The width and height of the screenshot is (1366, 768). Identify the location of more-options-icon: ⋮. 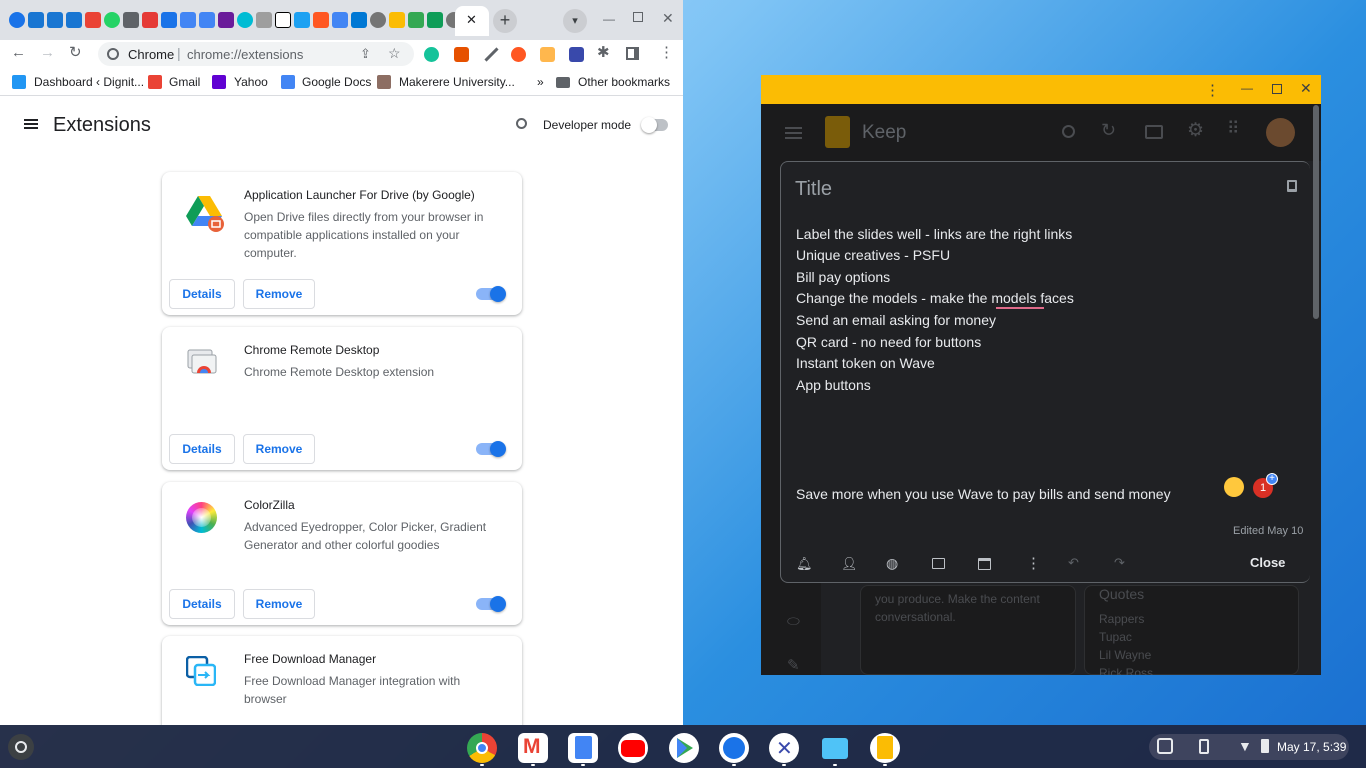
(1033, 563).